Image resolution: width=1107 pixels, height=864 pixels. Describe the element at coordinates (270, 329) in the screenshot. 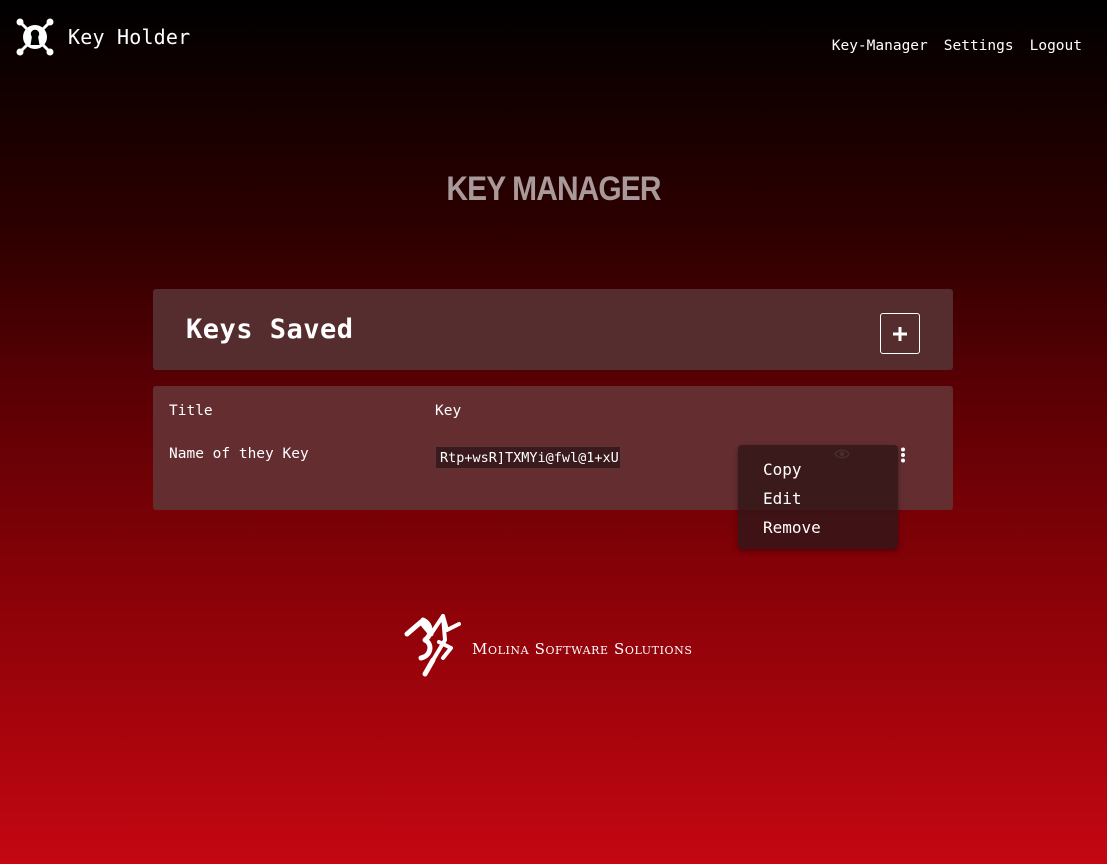

I see `keys-saved-title: Keys Saved` at that location.